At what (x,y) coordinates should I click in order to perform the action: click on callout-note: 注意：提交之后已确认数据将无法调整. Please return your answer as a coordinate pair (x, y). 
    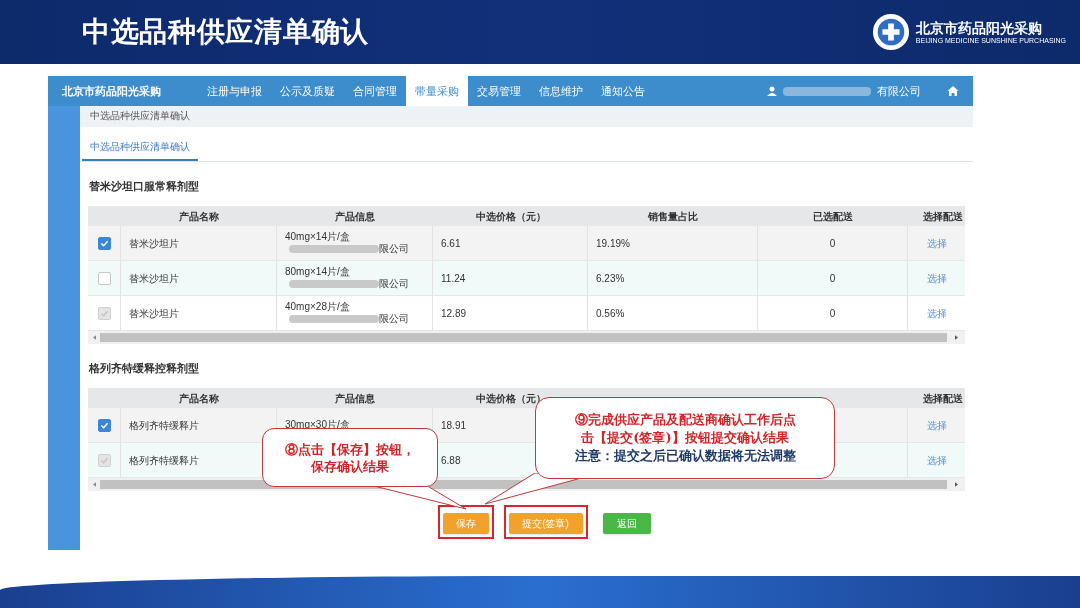
    Looking at the image, I should click on (685, 456).